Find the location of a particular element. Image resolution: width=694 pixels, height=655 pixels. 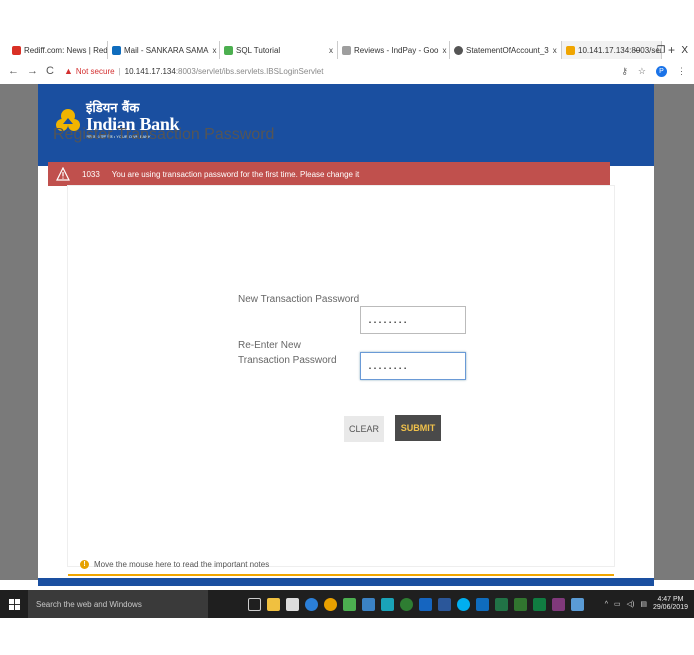

forward-arrow-icon: → is located at coordinates (32, 71).